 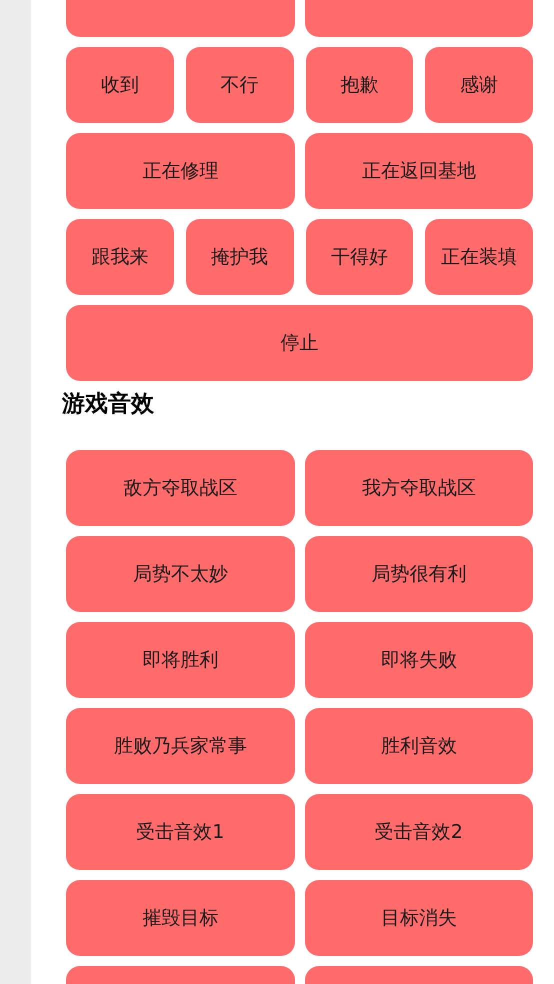 I want to click on sound-button: 胜利音效, so click(x=418, y=746).